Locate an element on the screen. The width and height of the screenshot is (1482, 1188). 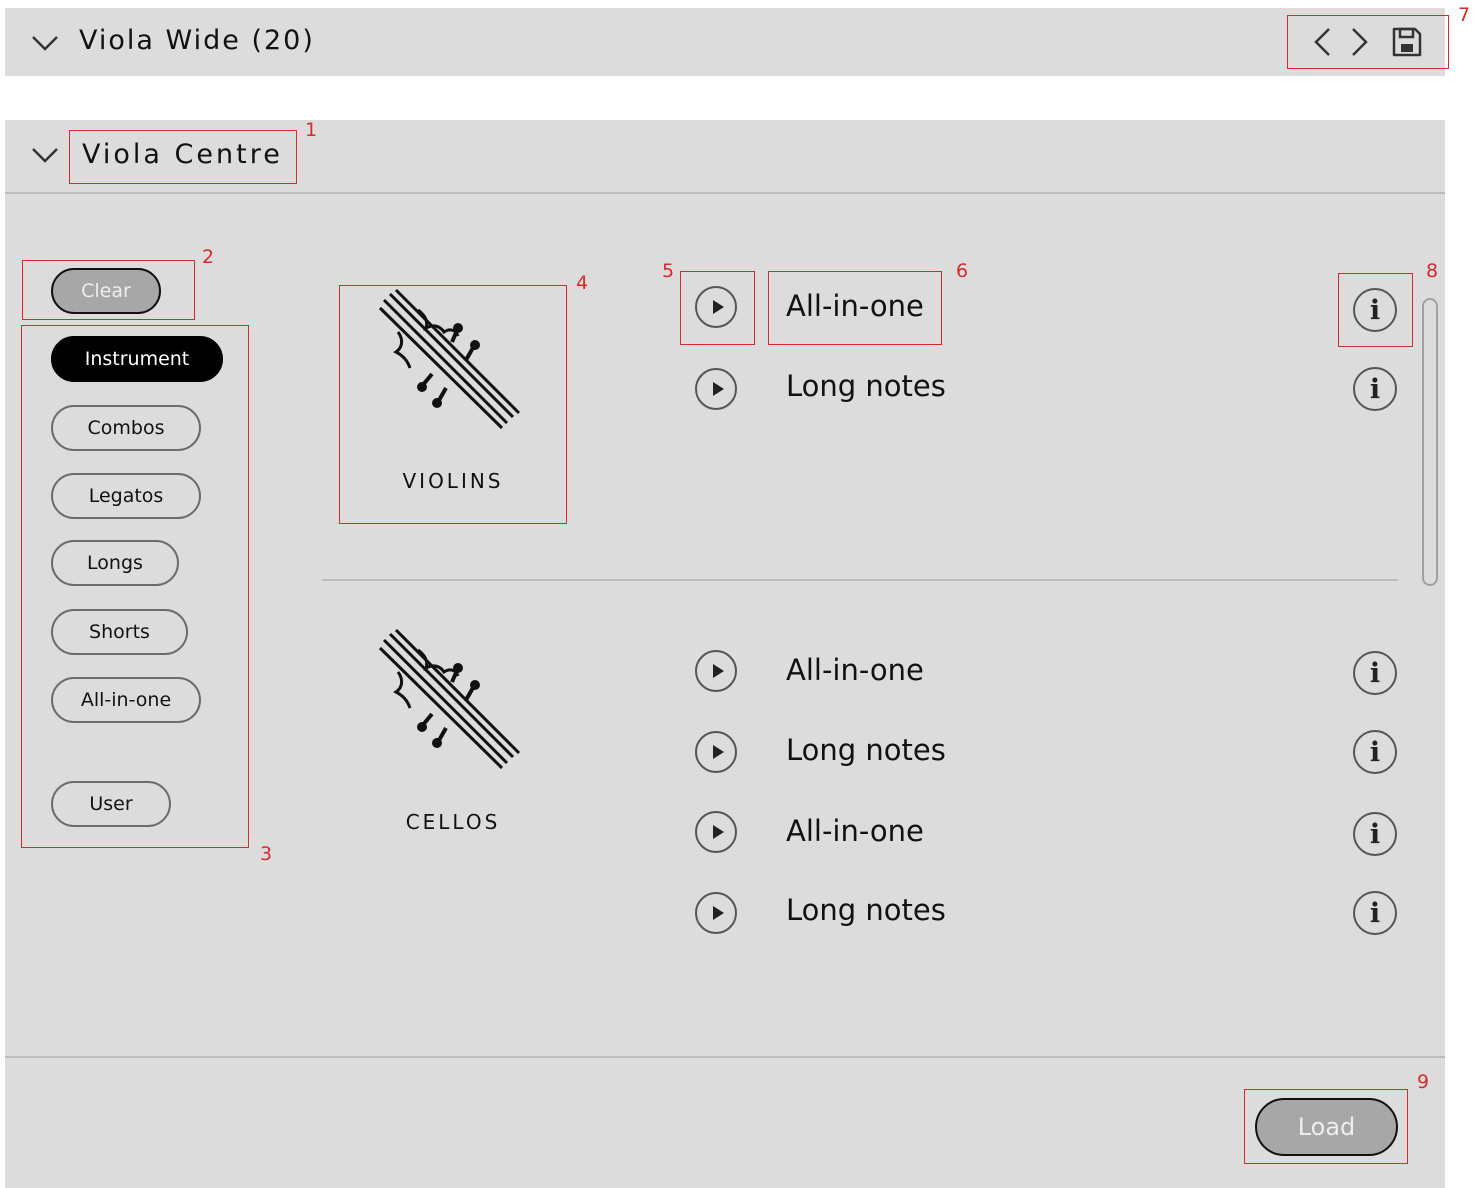
annotation-number: 2 is located at coordinates (208, 257).